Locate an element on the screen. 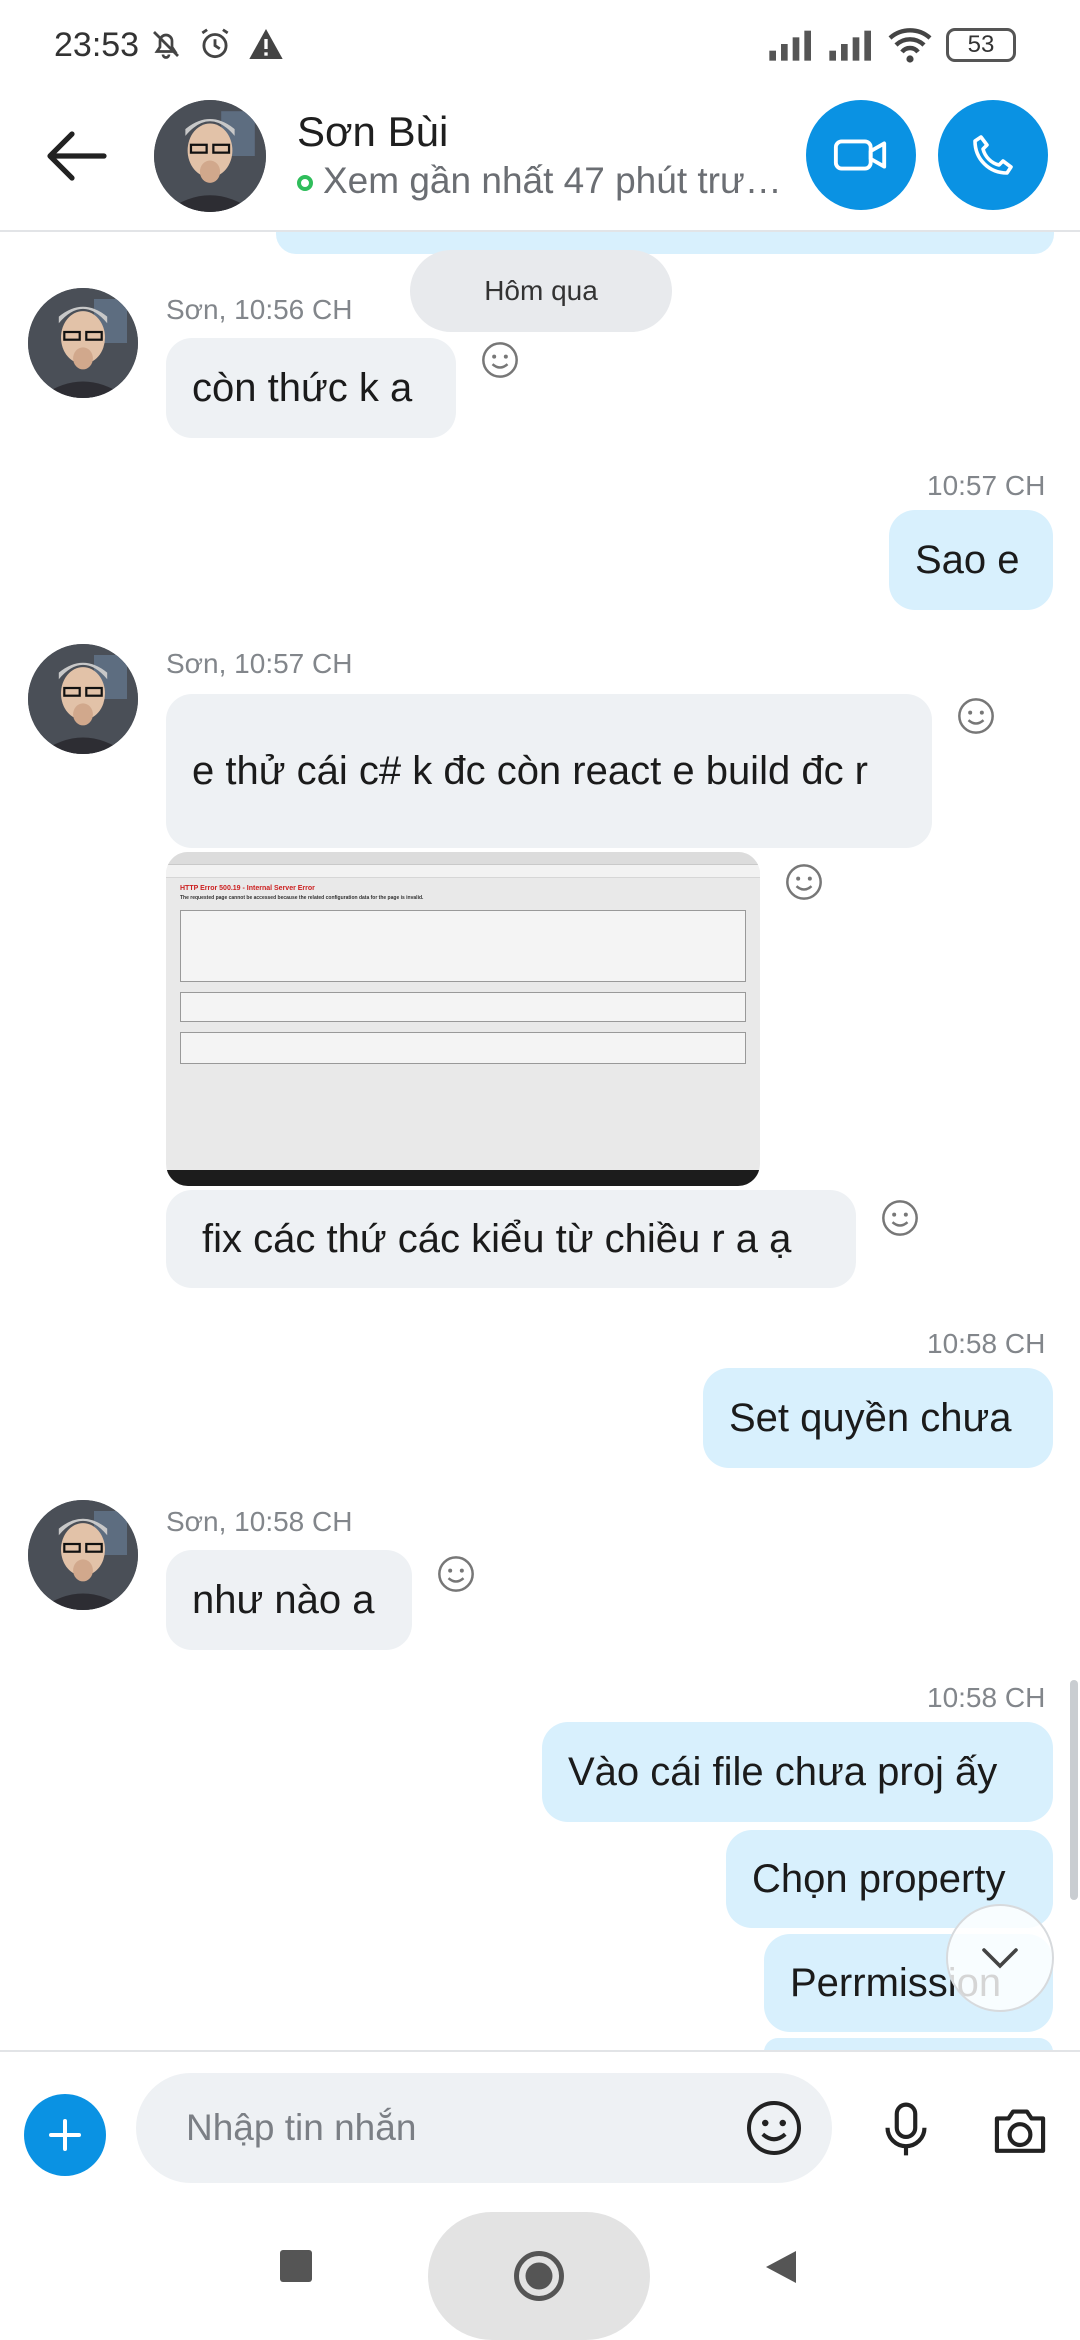 This screenshot has width=1080, height=2340. date-separator: Hôm qua is located at coordinates (541, 291).